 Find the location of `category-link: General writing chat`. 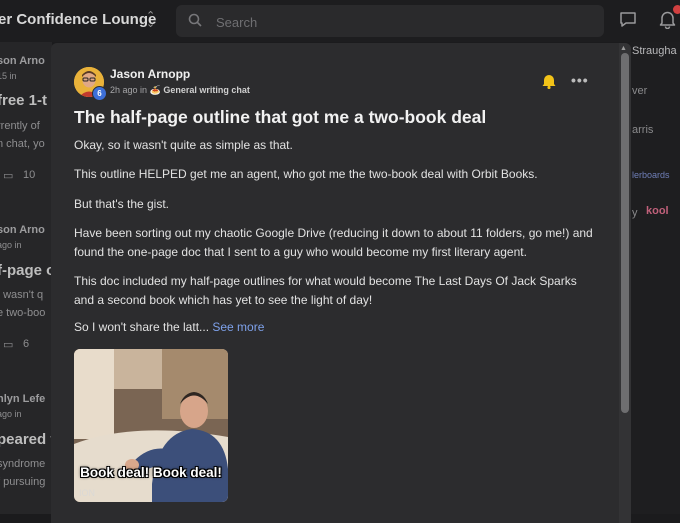

category-link: General writing chat is located at coordinates (206, 90).